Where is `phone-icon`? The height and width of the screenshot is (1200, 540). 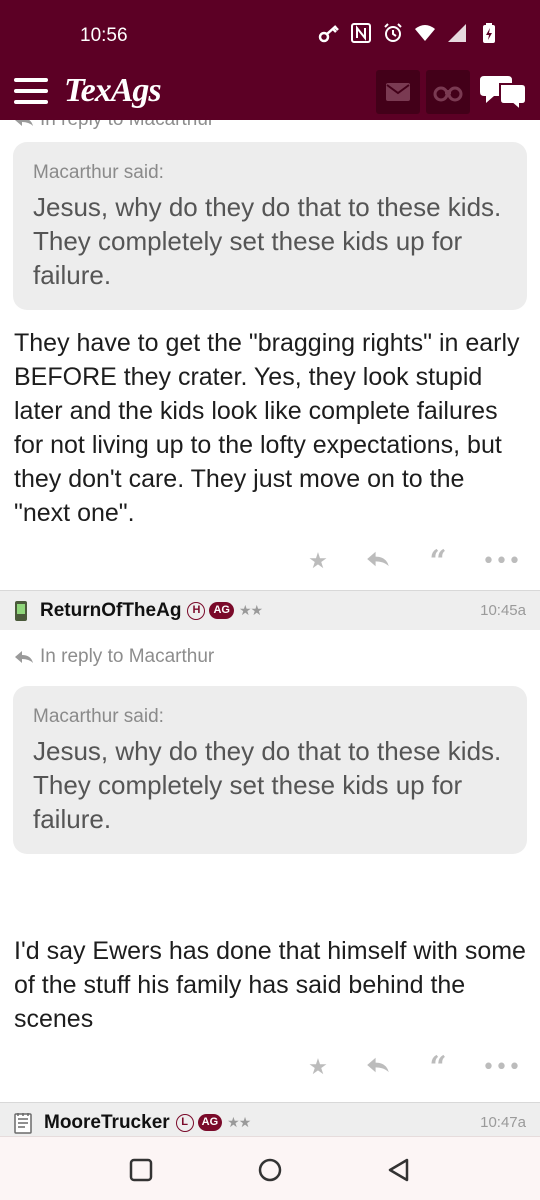 phone-icon is located at coordinates (21, 610).